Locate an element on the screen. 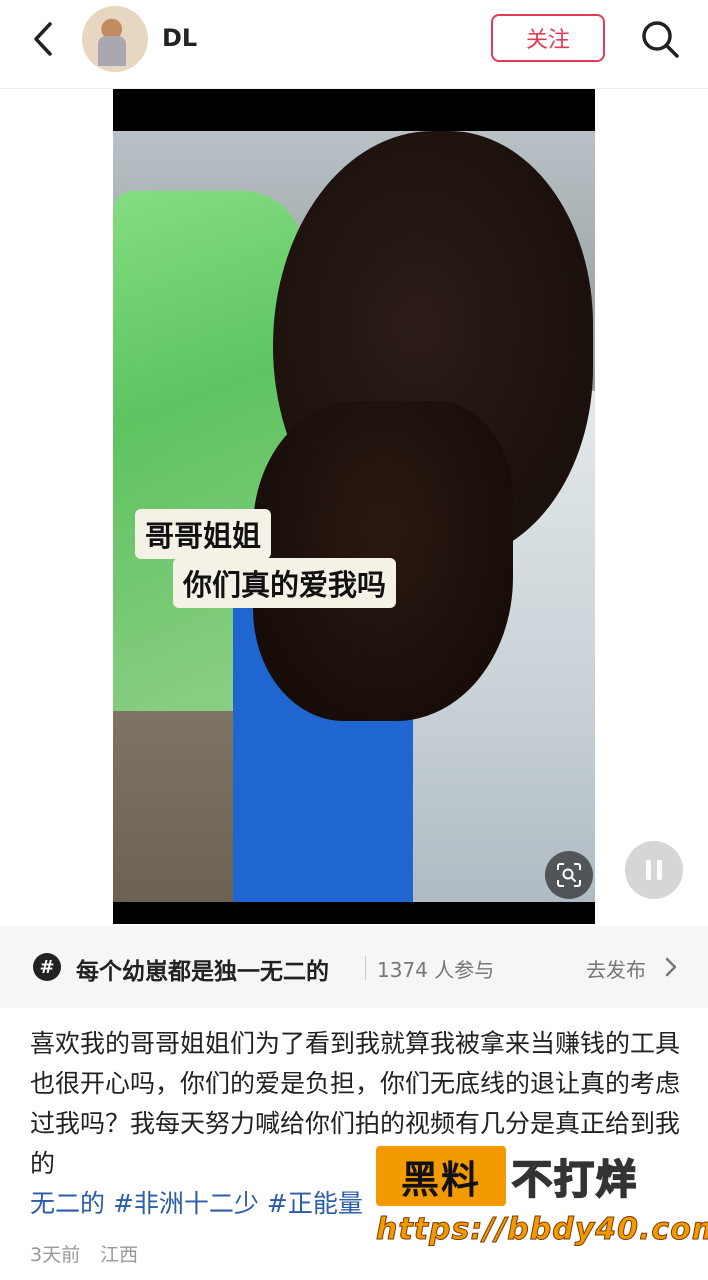  watermark-logo: 黑料 is located at coordinates (441, 1176).